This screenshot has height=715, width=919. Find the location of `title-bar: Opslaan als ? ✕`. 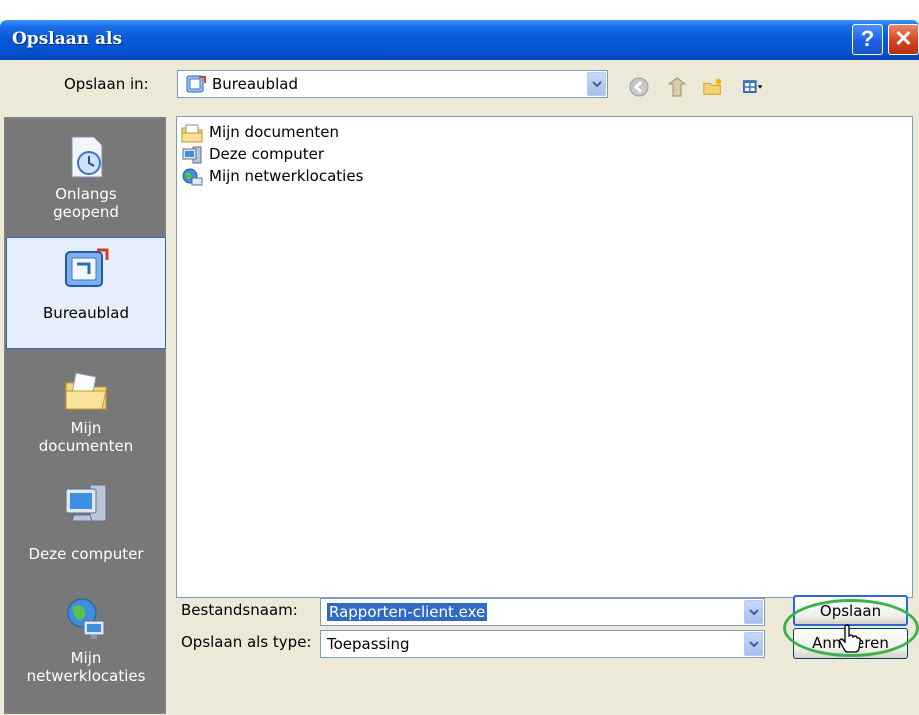

title-bar: Opslaan als ? ✕ is located at coordinates (459, 40).